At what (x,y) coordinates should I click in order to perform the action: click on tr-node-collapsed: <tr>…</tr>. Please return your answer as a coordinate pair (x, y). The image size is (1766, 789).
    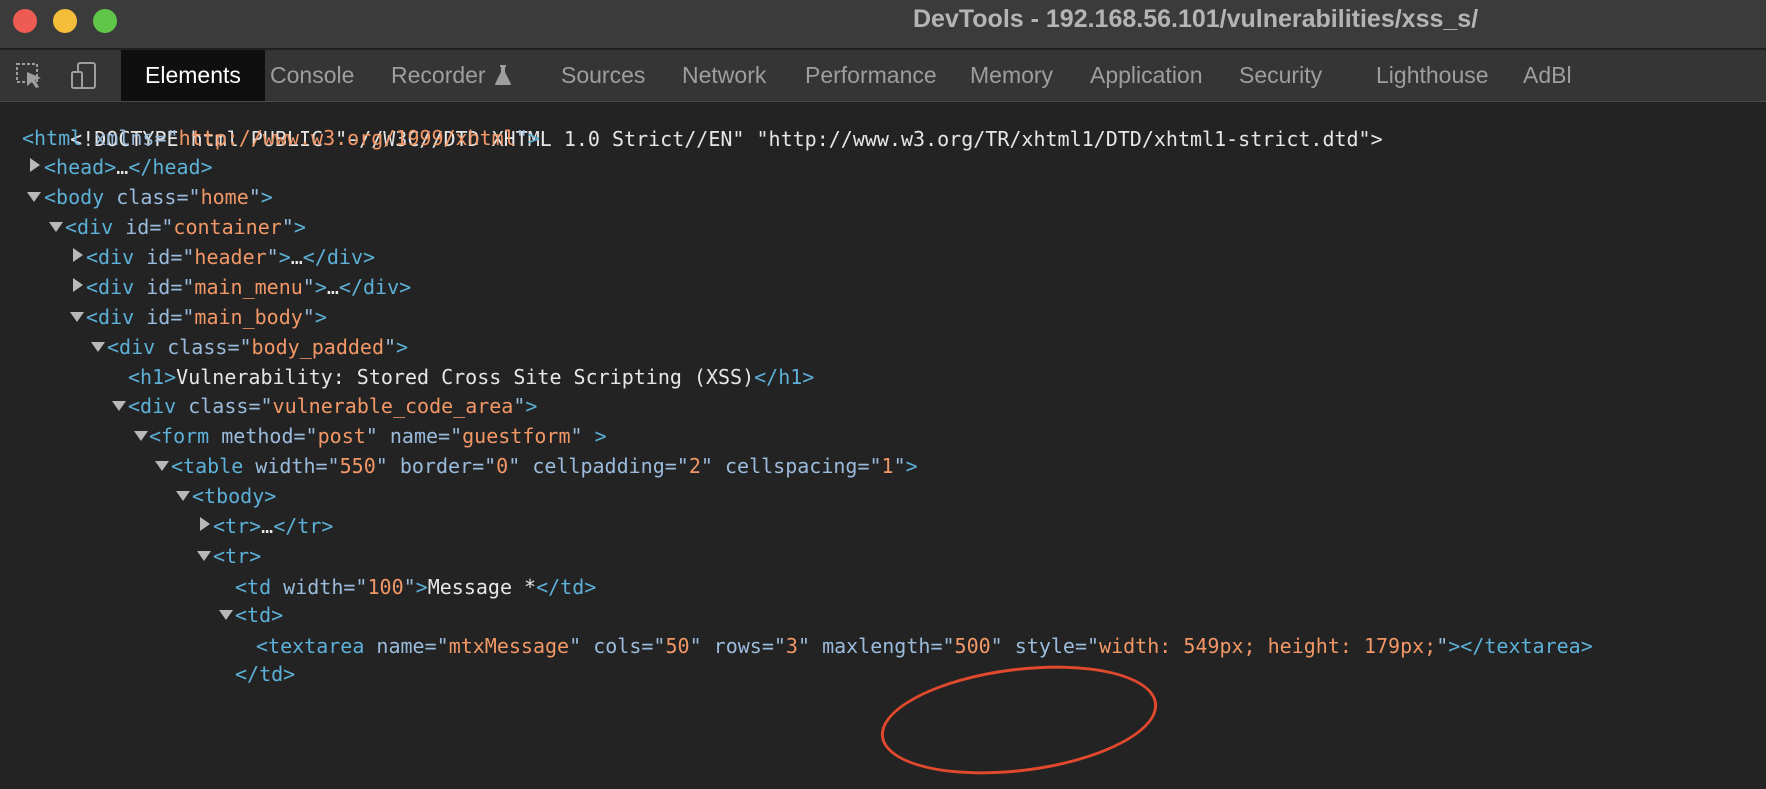
    Looking at the image, I should click on (273, 526).